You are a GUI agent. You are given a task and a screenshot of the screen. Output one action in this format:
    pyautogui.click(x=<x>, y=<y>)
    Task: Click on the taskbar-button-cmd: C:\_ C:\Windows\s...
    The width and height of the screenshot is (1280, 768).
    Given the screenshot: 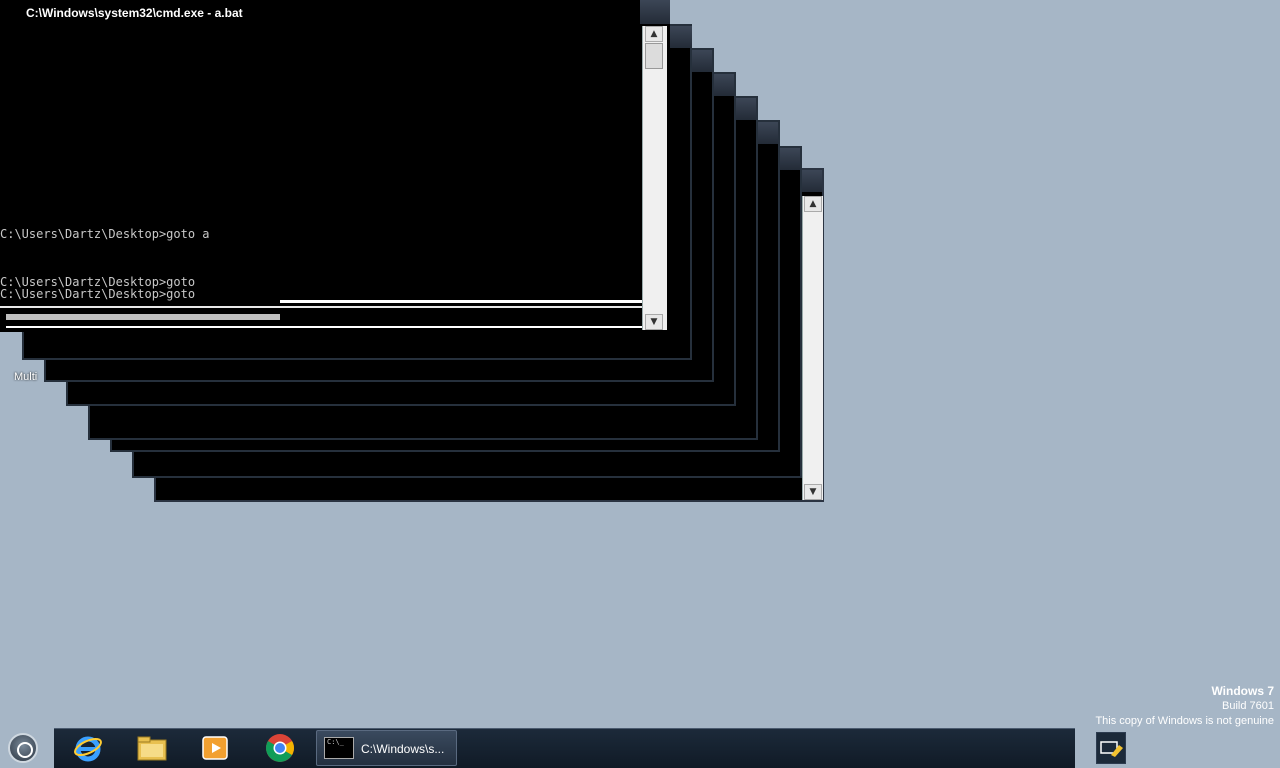 What is the action you would take?
    pyautogui.click(x=386, y=748)
    